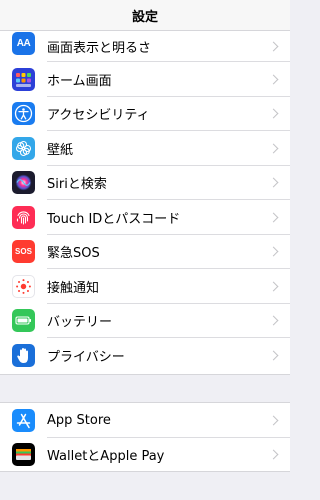 The image size is (320, 500). What do you see at coordinates (79, 81) in the screenshot?
I see `settings-row-label: ホーム画面` at bounding box center [79, 81].